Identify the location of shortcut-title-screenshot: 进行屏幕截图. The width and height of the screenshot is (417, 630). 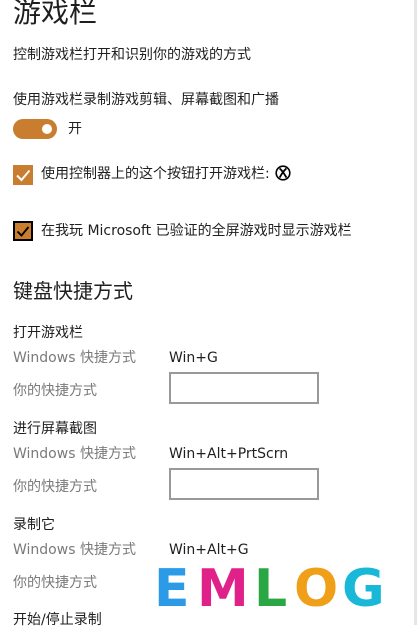
(55, 429).